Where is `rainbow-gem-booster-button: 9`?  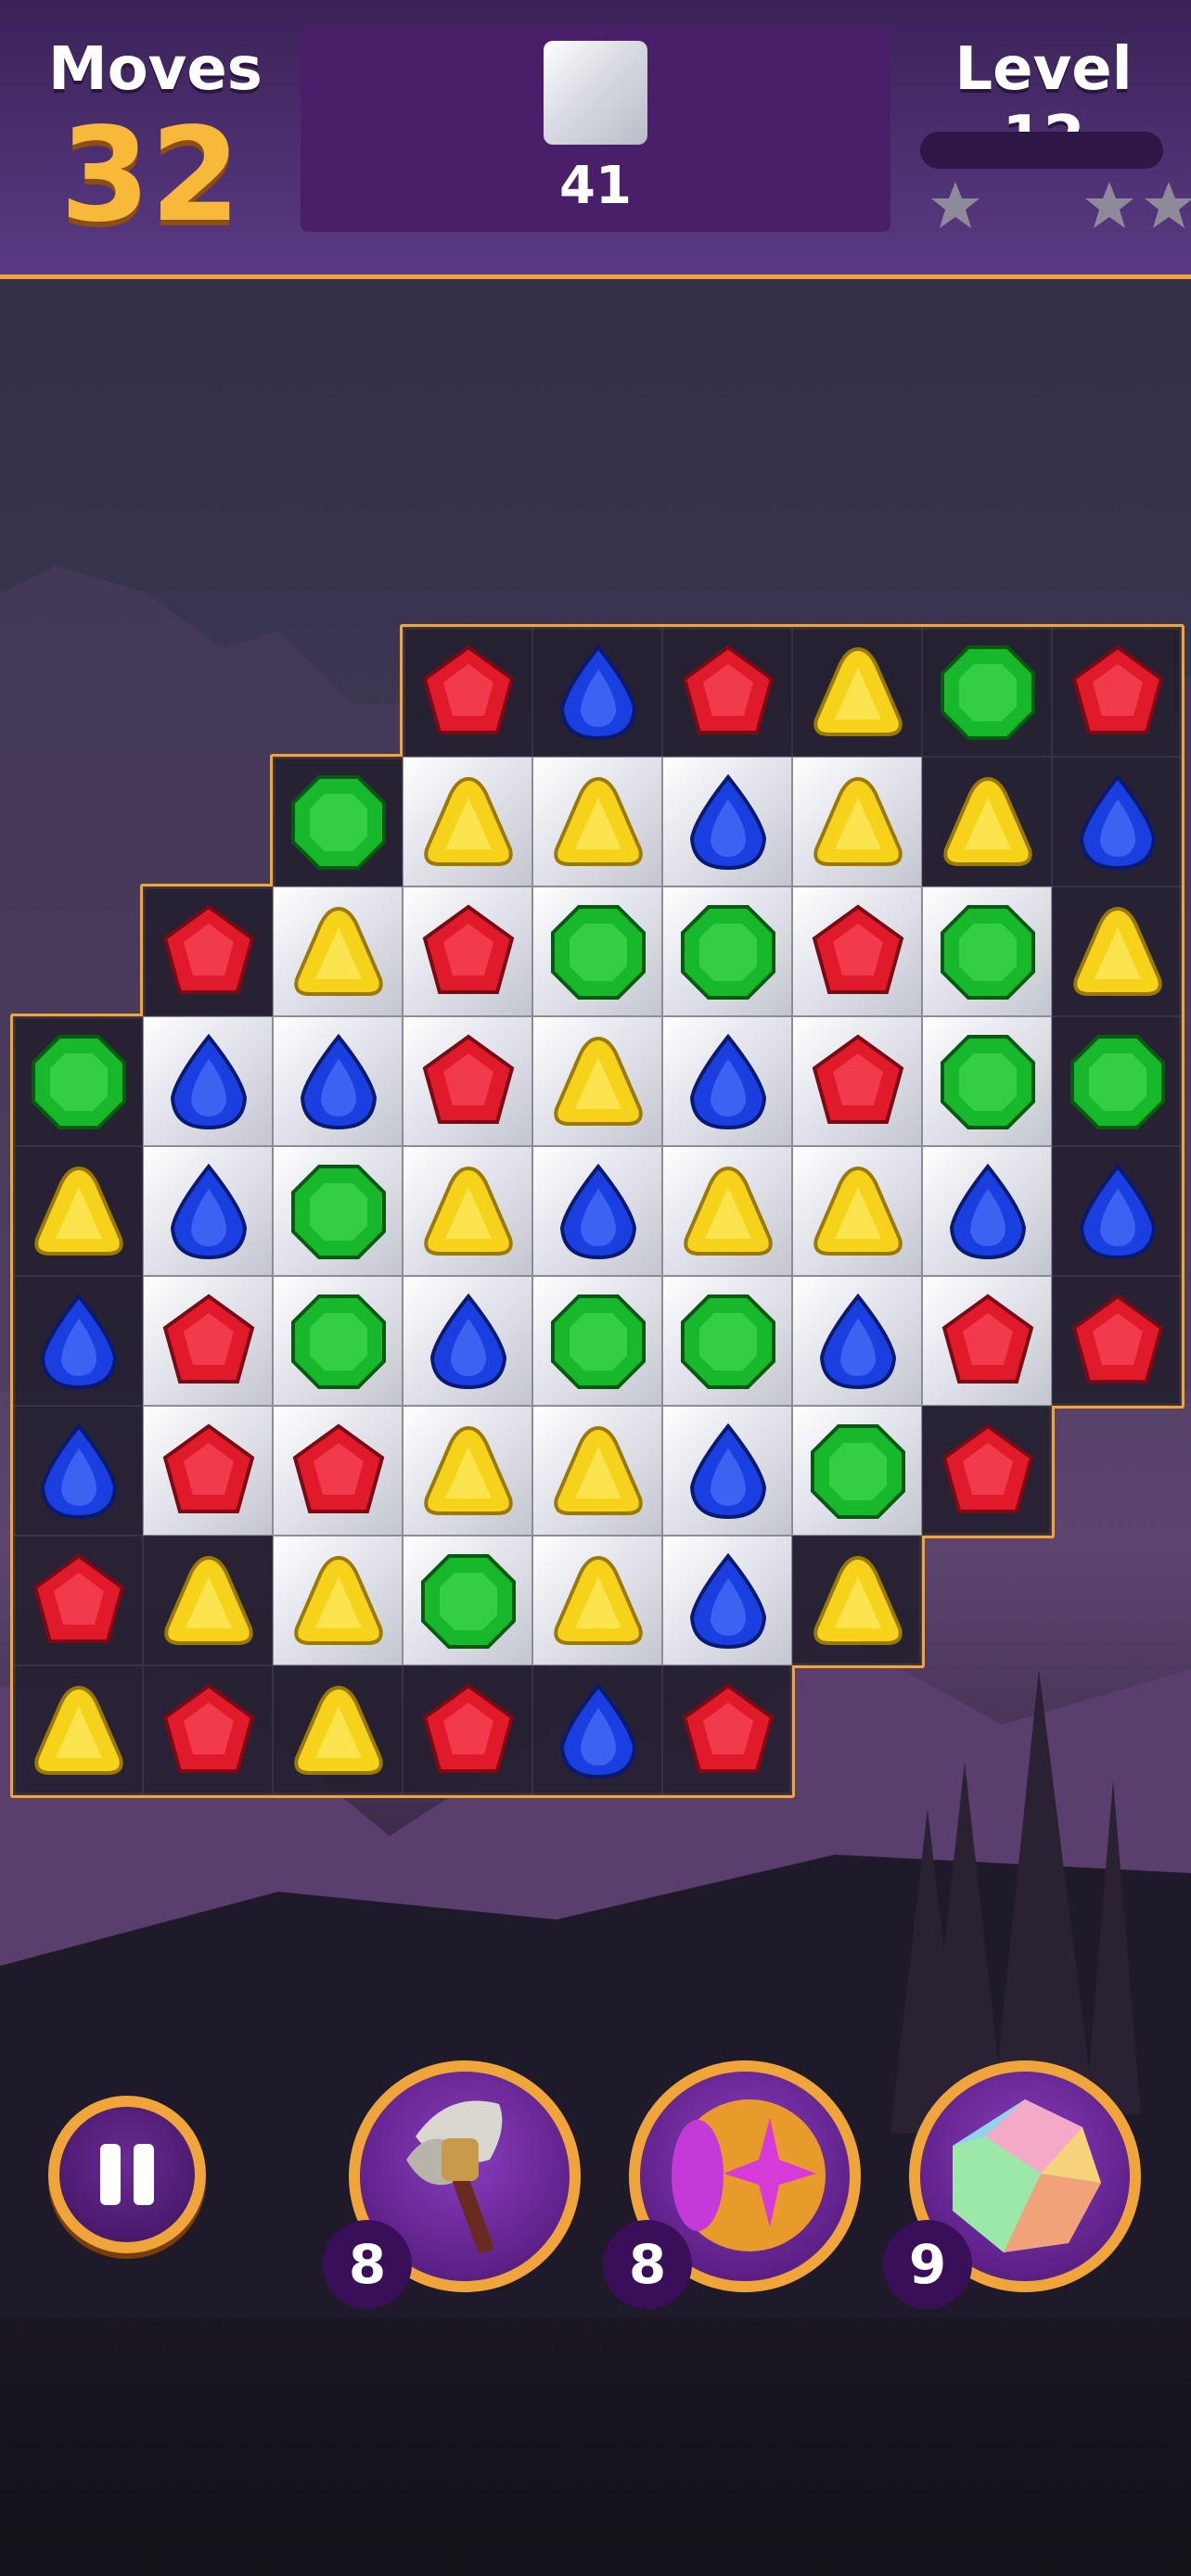 rainbow-gem-booster-button: 9 is located at coordinates (1012, 2184).